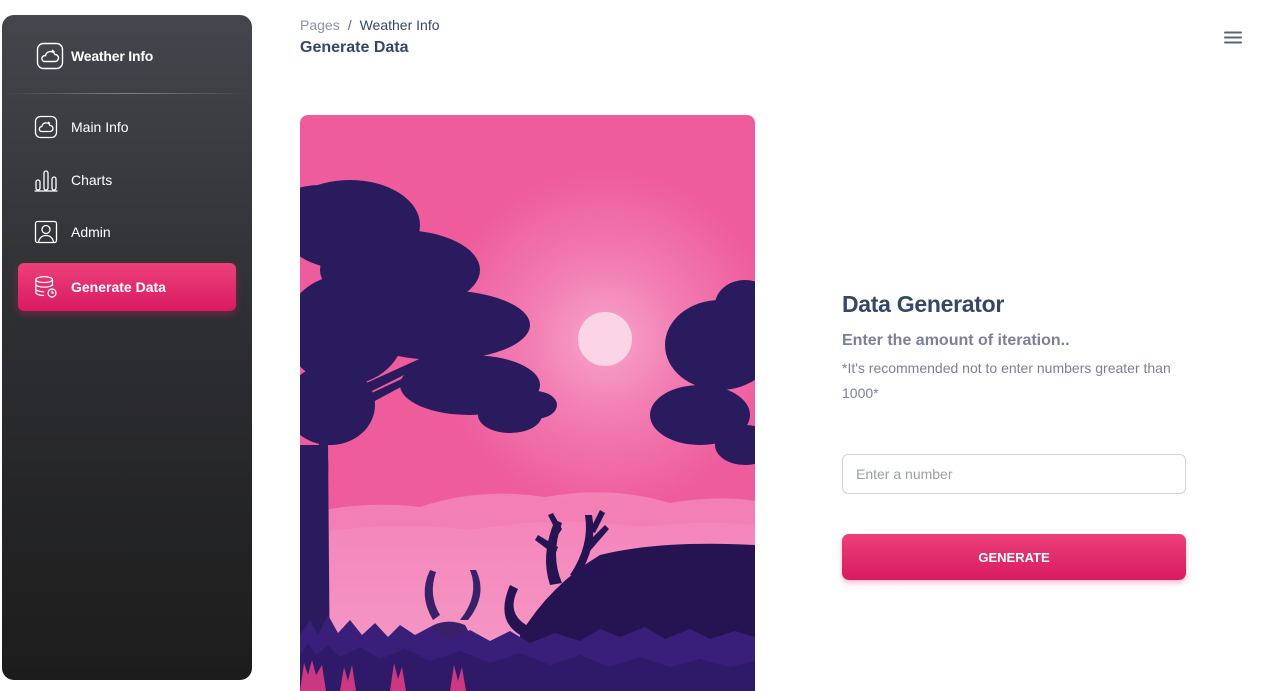 This screenshot has height=691, width=1266. I want to click on sidebar-divider, so click(127, 93).